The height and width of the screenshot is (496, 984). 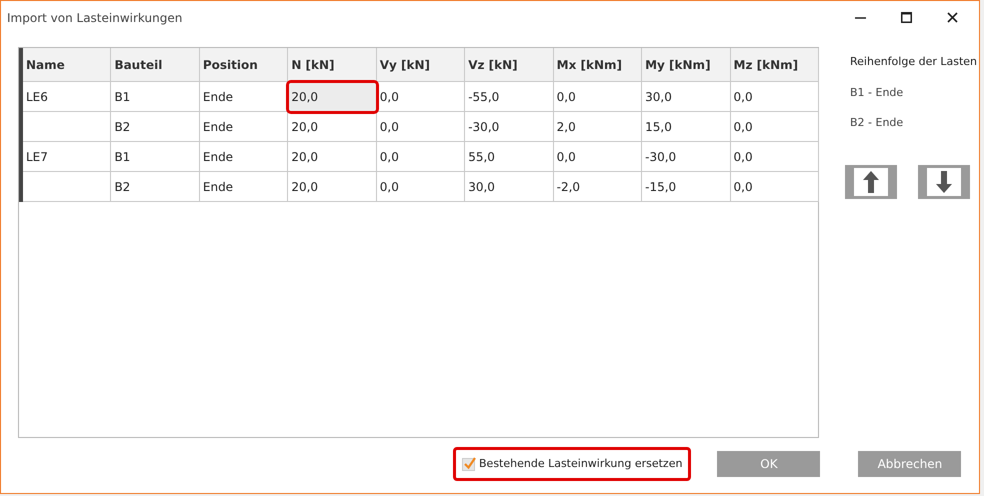 What do you see at coordinates (509, 65) in the screenshot?
I see `column-header: Vz [kN]` at bounding box center [509, 65].